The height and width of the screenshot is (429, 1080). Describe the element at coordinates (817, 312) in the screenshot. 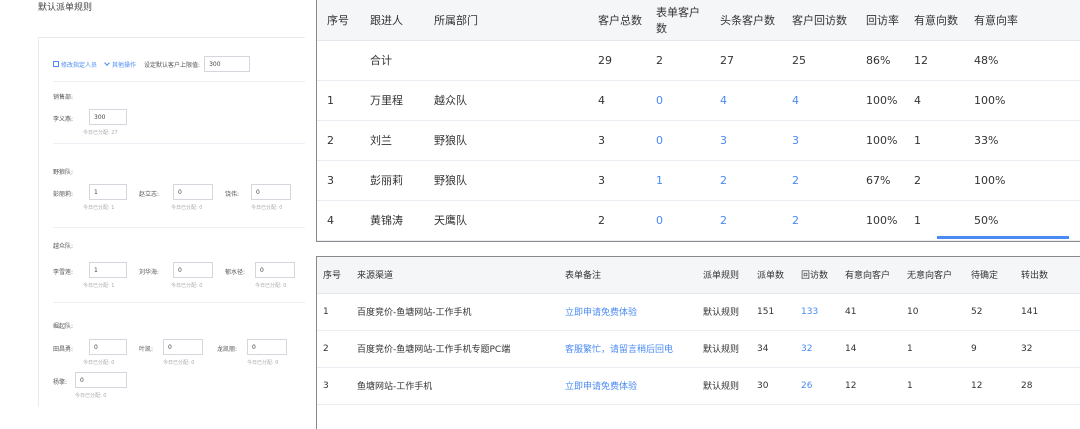

I see `link-cell: 133` at that location.